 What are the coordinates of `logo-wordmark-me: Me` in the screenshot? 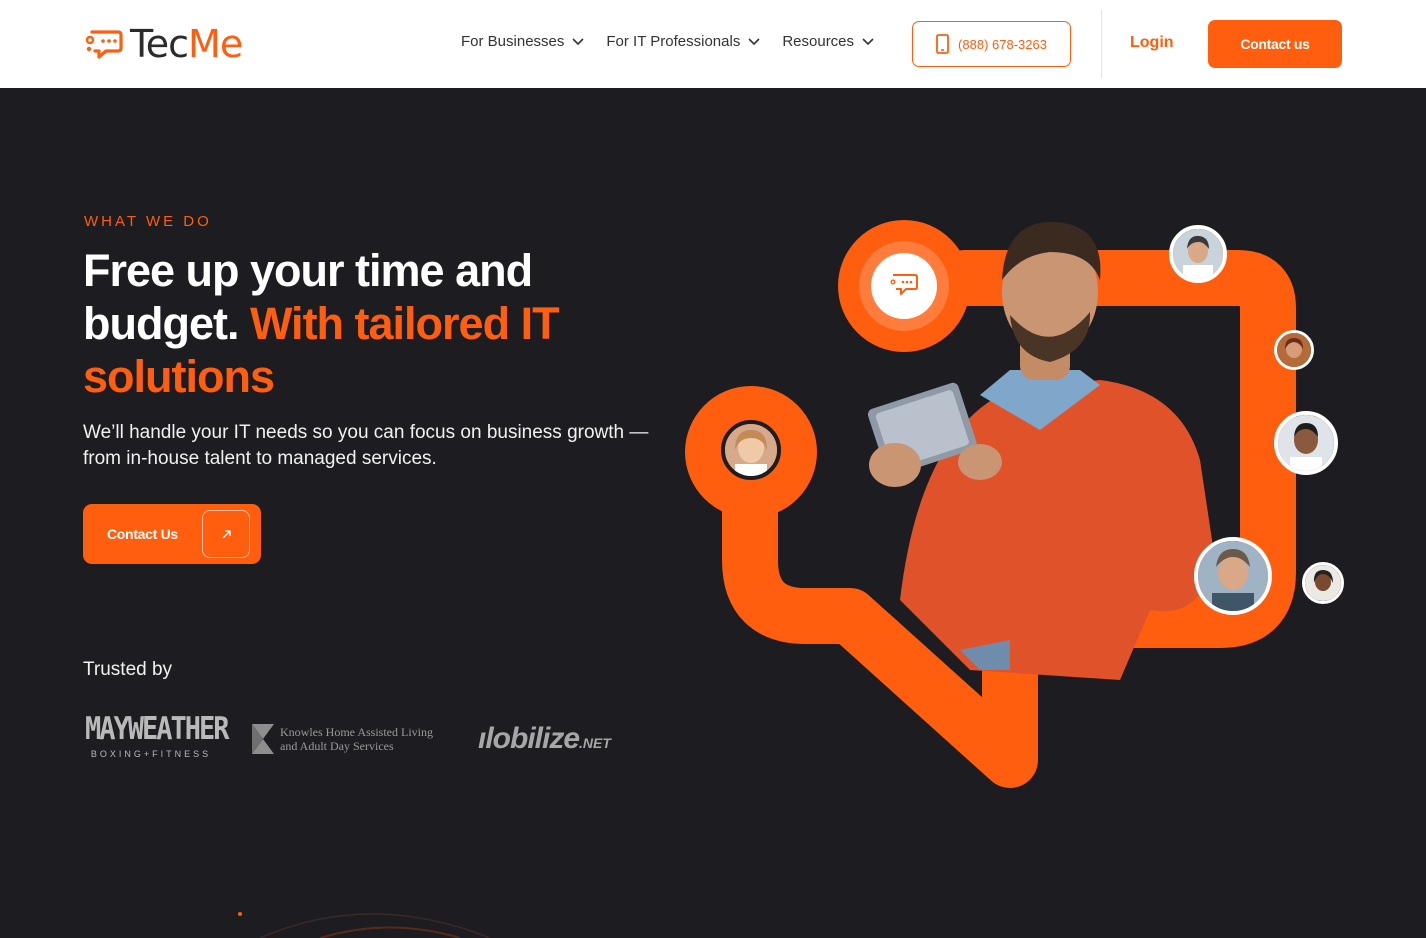 It's located at (215, 44).